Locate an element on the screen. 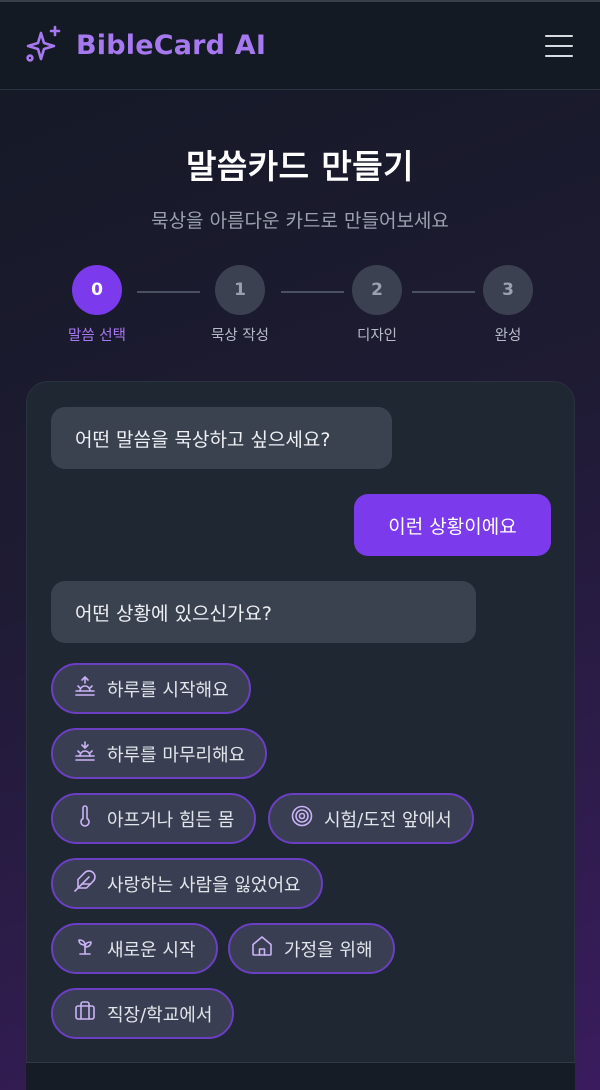  option-label: 시험/도전 앞에서 is located at coordinates (388, 820).